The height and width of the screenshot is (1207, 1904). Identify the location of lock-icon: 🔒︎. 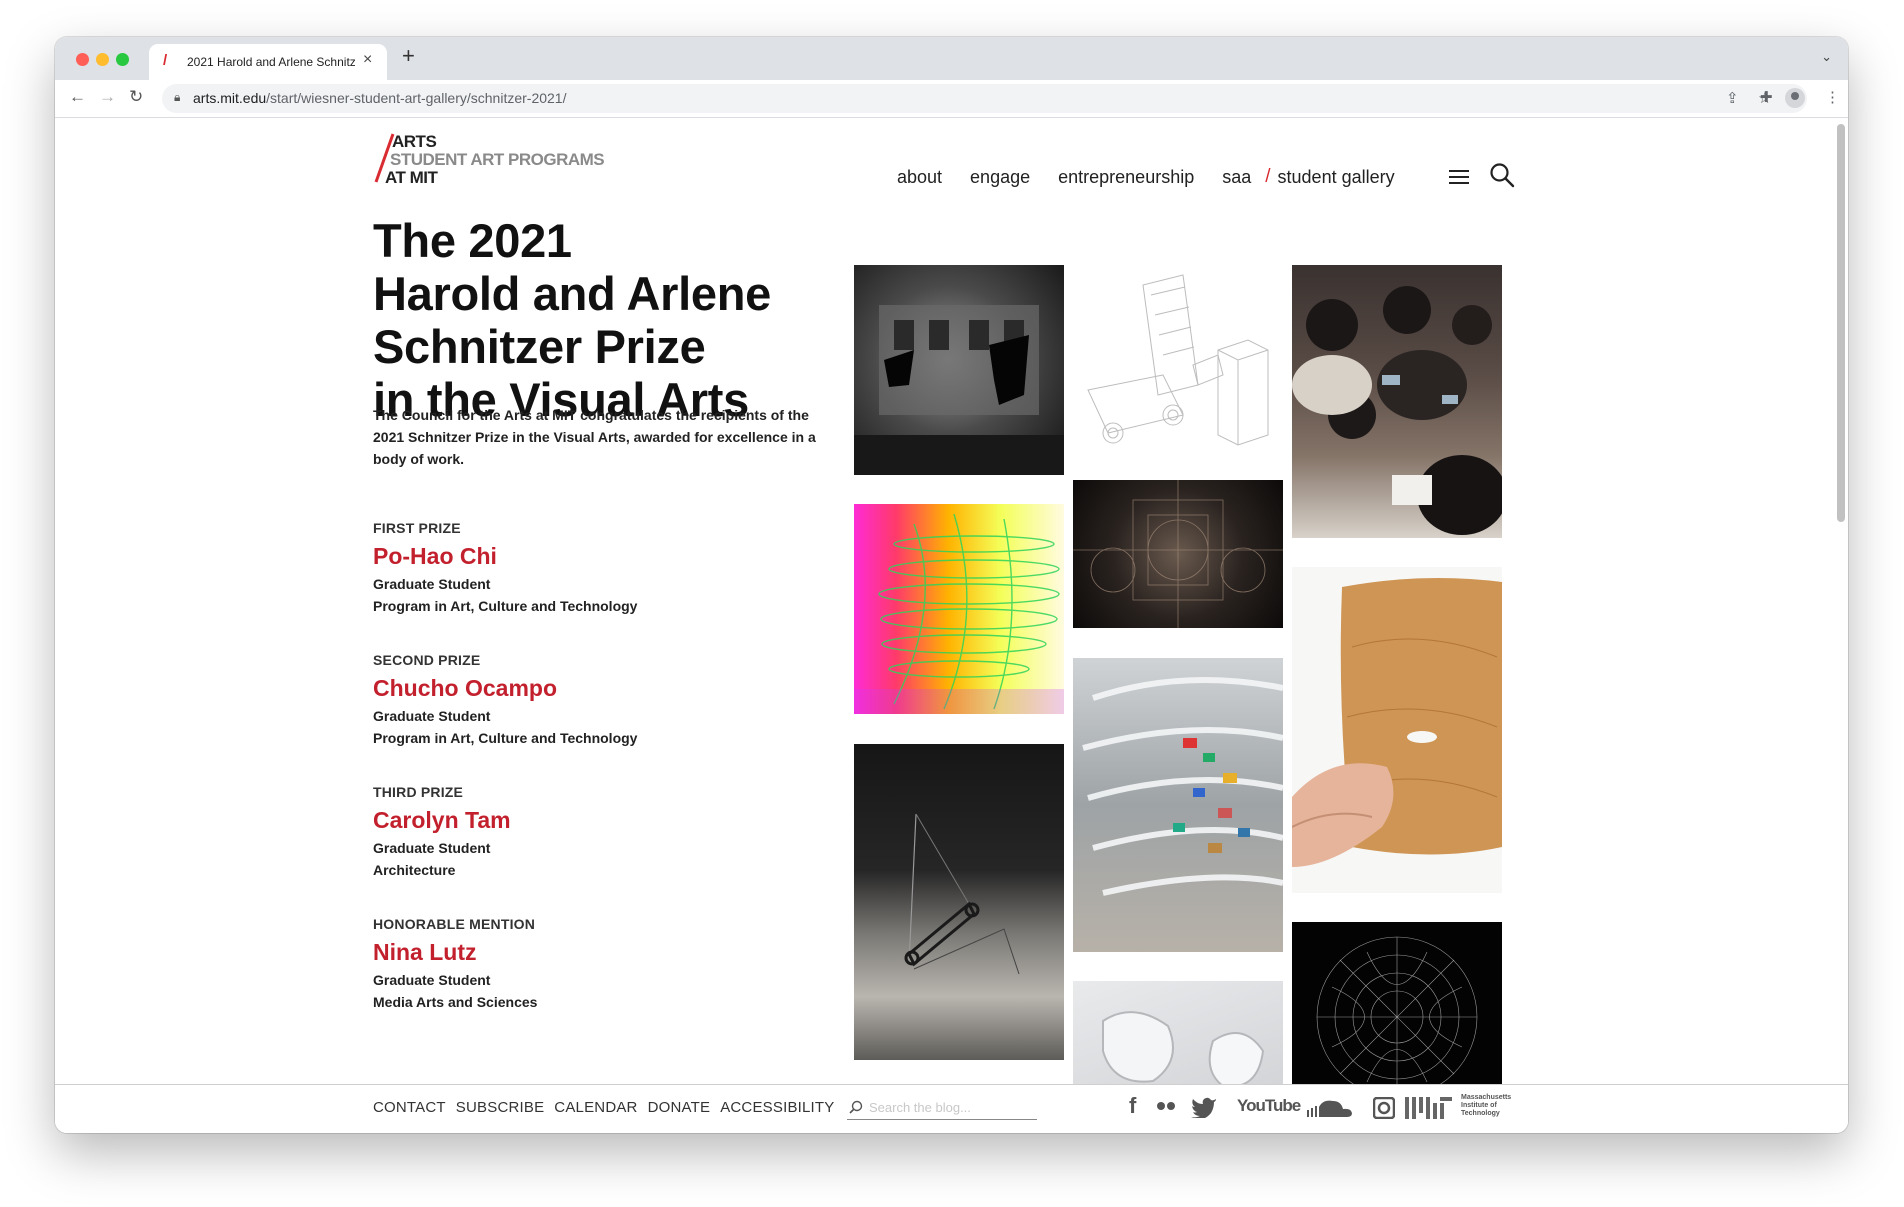
(177, 97).